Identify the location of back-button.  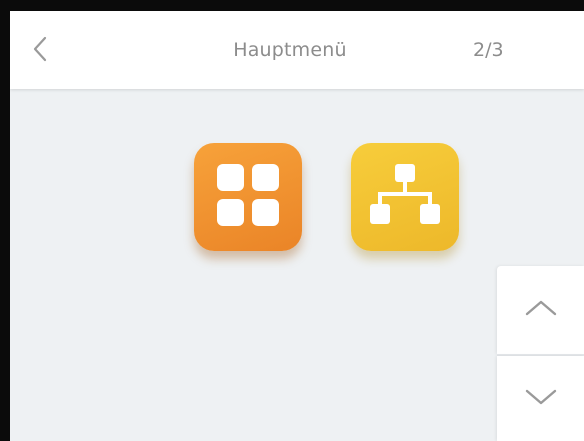
(40, 51).